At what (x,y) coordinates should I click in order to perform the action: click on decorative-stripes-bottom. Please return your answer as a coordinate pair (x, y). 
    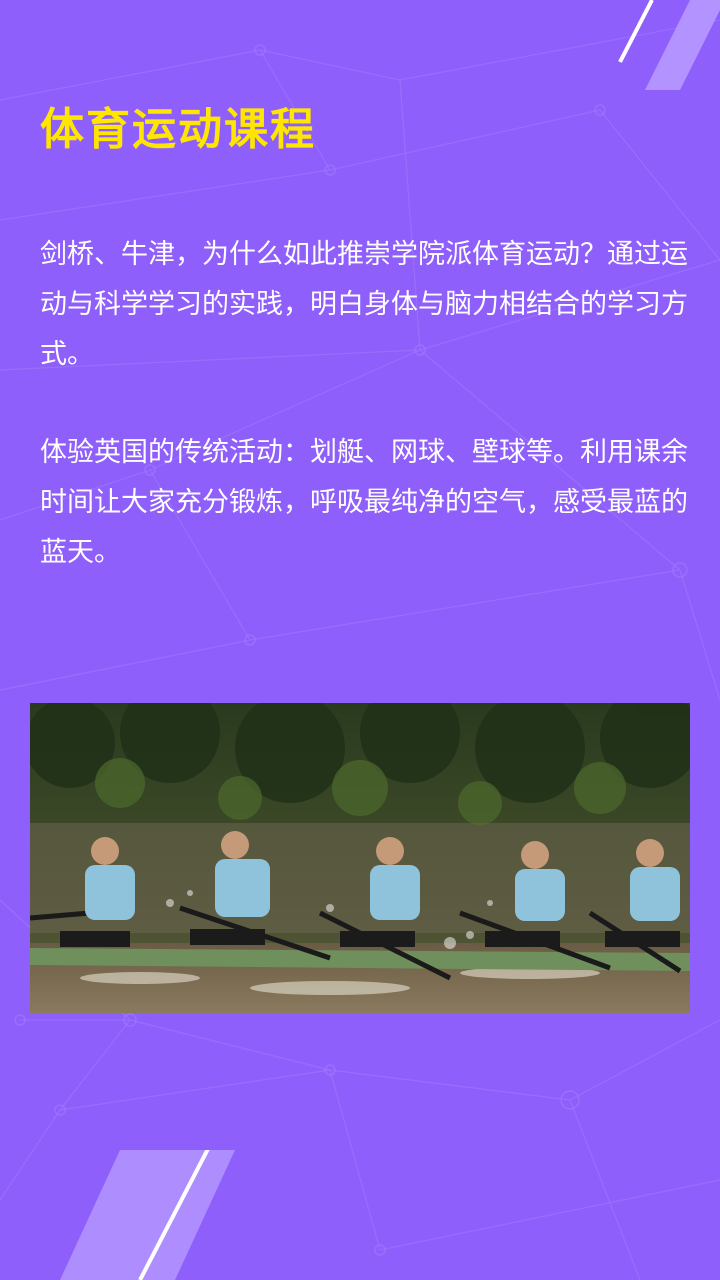
    Looking at the image, I should click on (147, 1215).